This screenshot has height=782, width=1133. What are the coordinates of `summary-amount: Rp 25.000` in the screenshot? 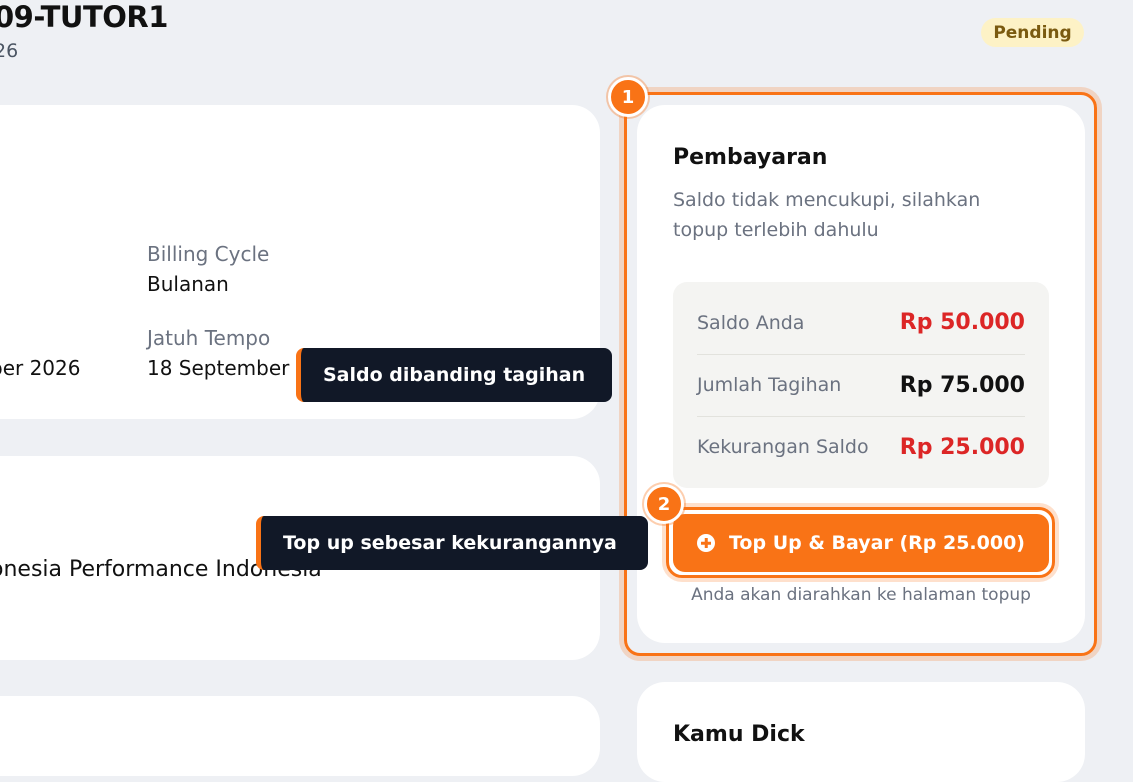 It's located at (962, 447).